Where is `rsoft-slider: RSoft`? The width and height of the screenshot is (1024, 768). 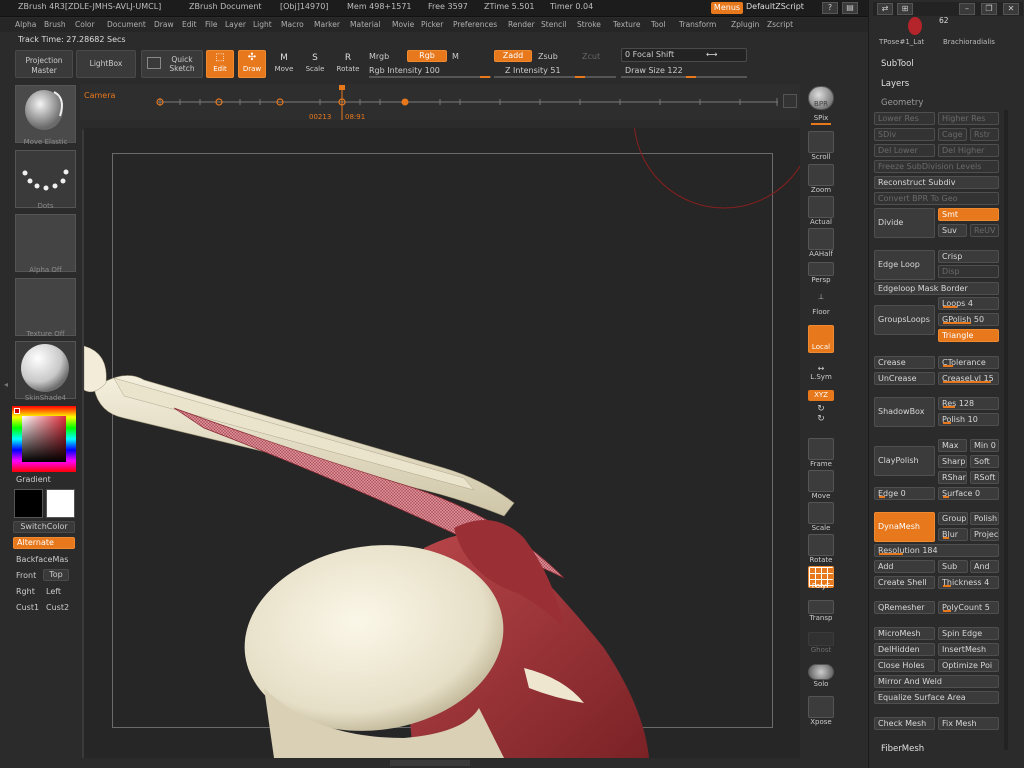 rsoft-slider: RSoft is located at coordinates (984, 477).